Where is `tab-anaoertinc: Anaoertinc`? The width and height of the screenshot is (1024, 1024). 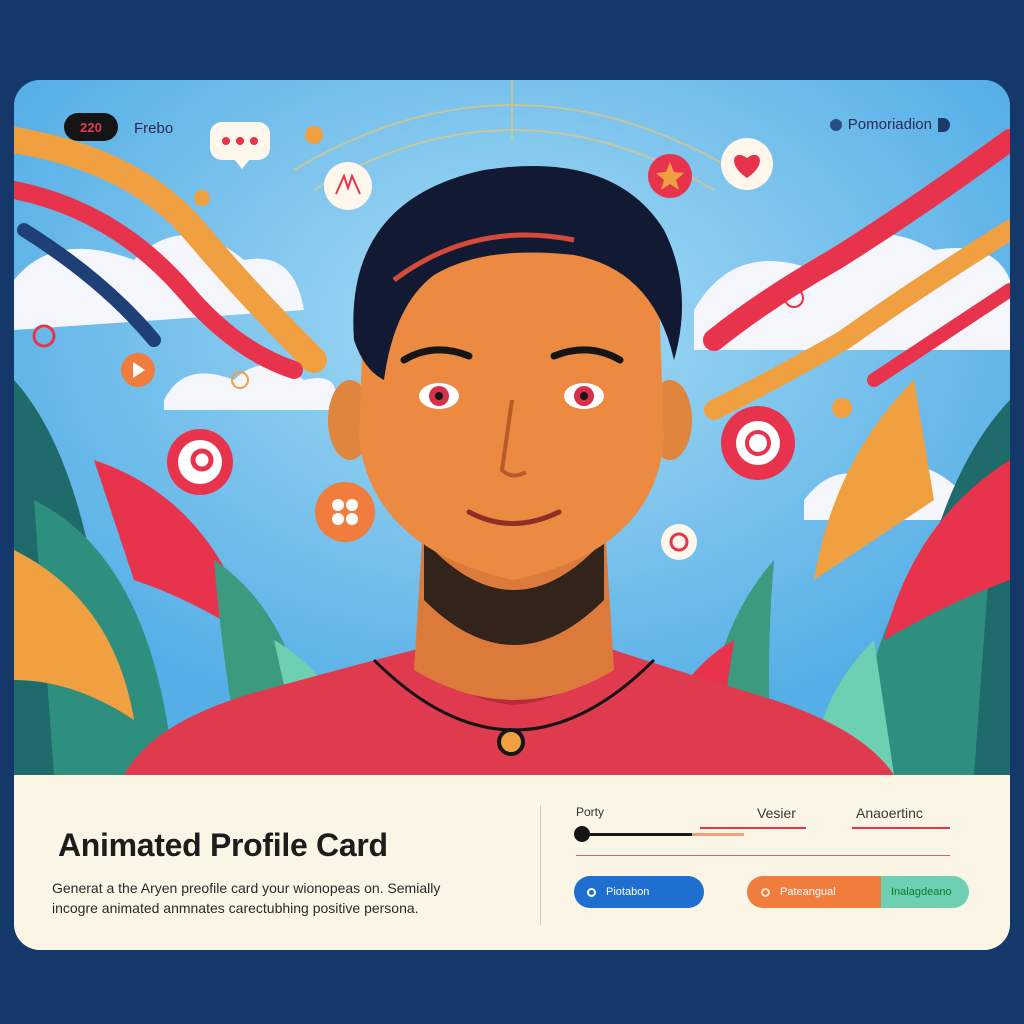 tab-anaoertinc: Anaoertinc is located at coordinates (889, 813).